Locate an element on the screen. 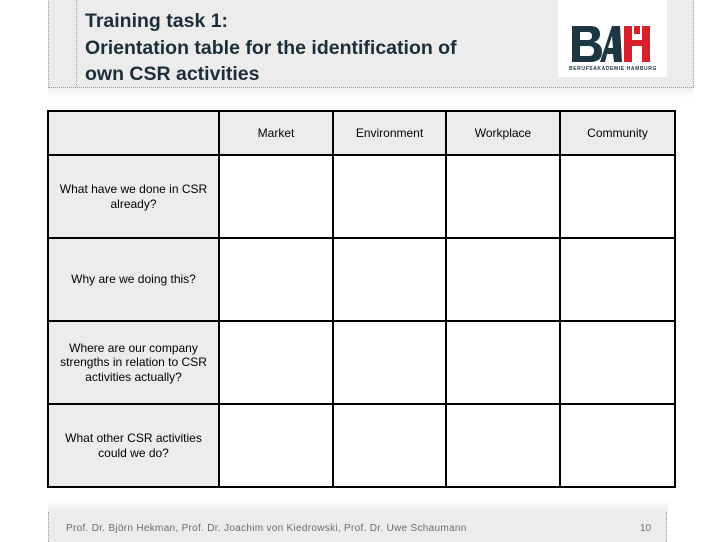  column-header-environment: Environment is located at coordinates (389, 133).